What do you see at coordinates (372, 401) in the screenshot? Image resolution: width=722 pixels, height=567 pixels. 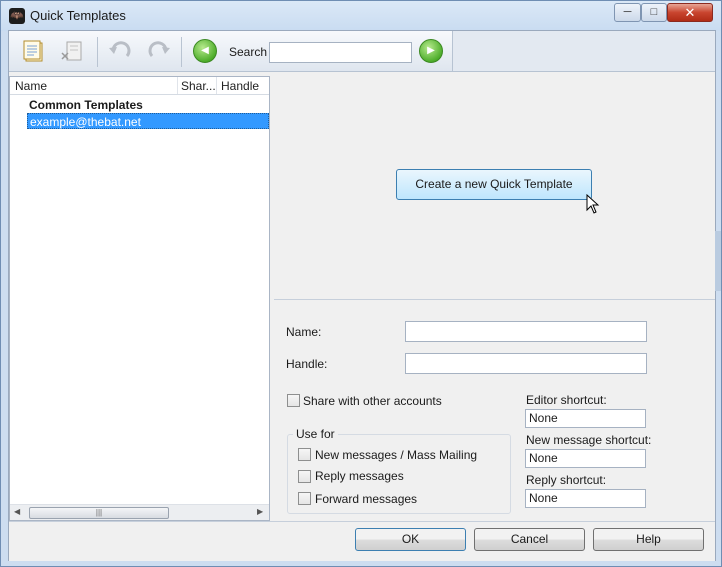 I see `share-label: Share with other accounts` at bounding box center [372, 401].